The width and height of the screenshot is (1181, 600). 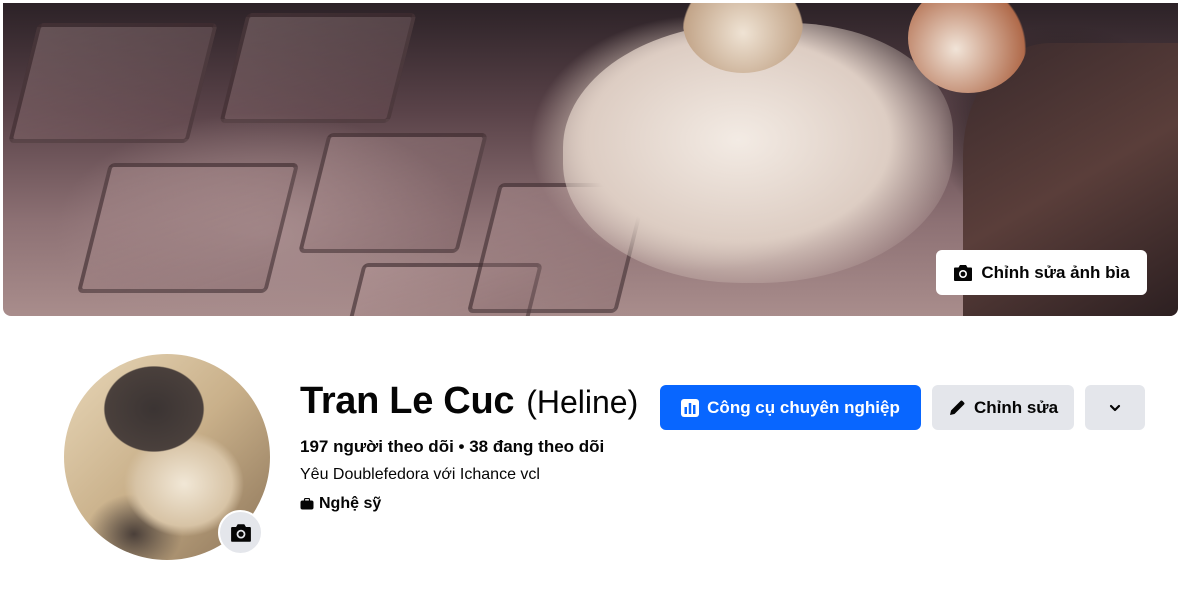 What do you see at coordinates (582, 402) in the screenshot?
I see `profile-alternate-name: (Heline)` at bounding box center [582, 402].